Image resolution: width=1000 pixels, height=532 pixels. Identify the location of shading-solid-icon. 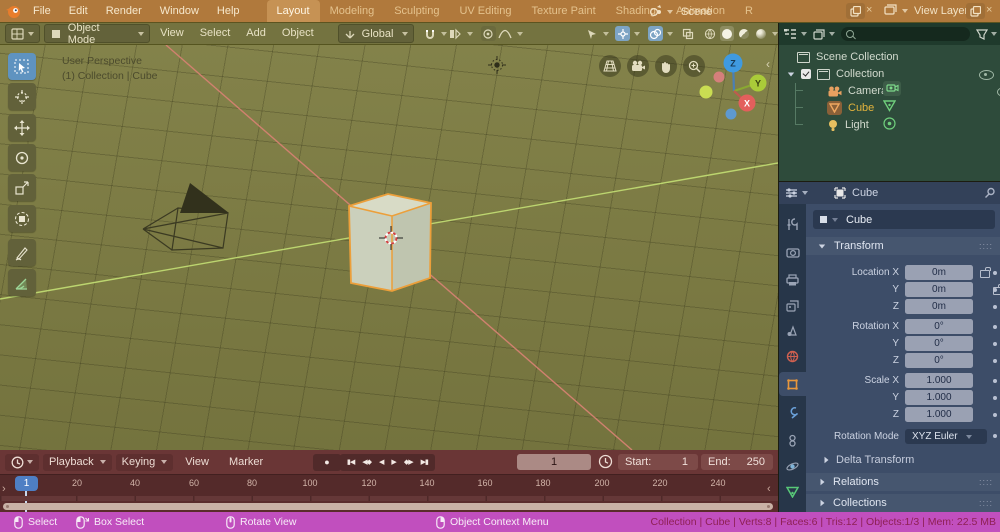
(727, 33).